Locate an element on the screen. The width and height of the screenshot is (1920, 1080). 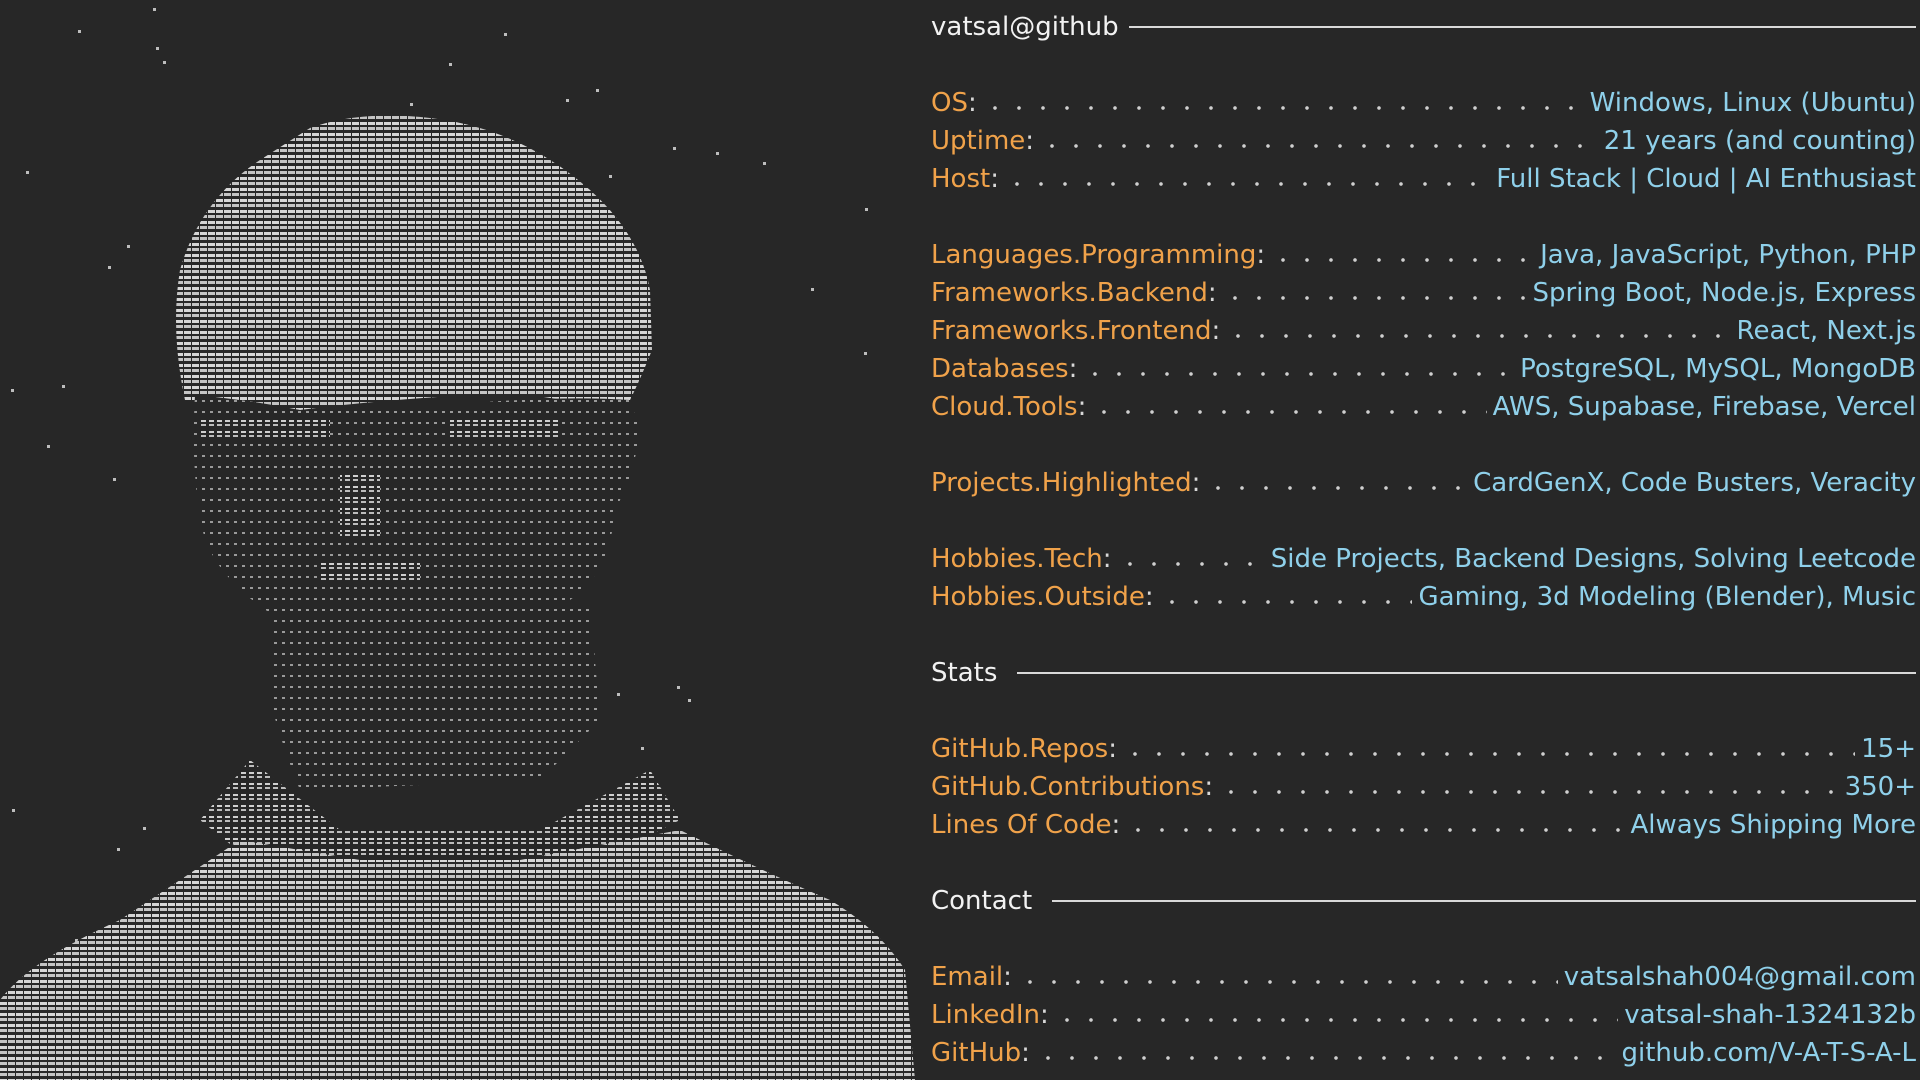
contact-divider is located at coordinates (1484, 901).